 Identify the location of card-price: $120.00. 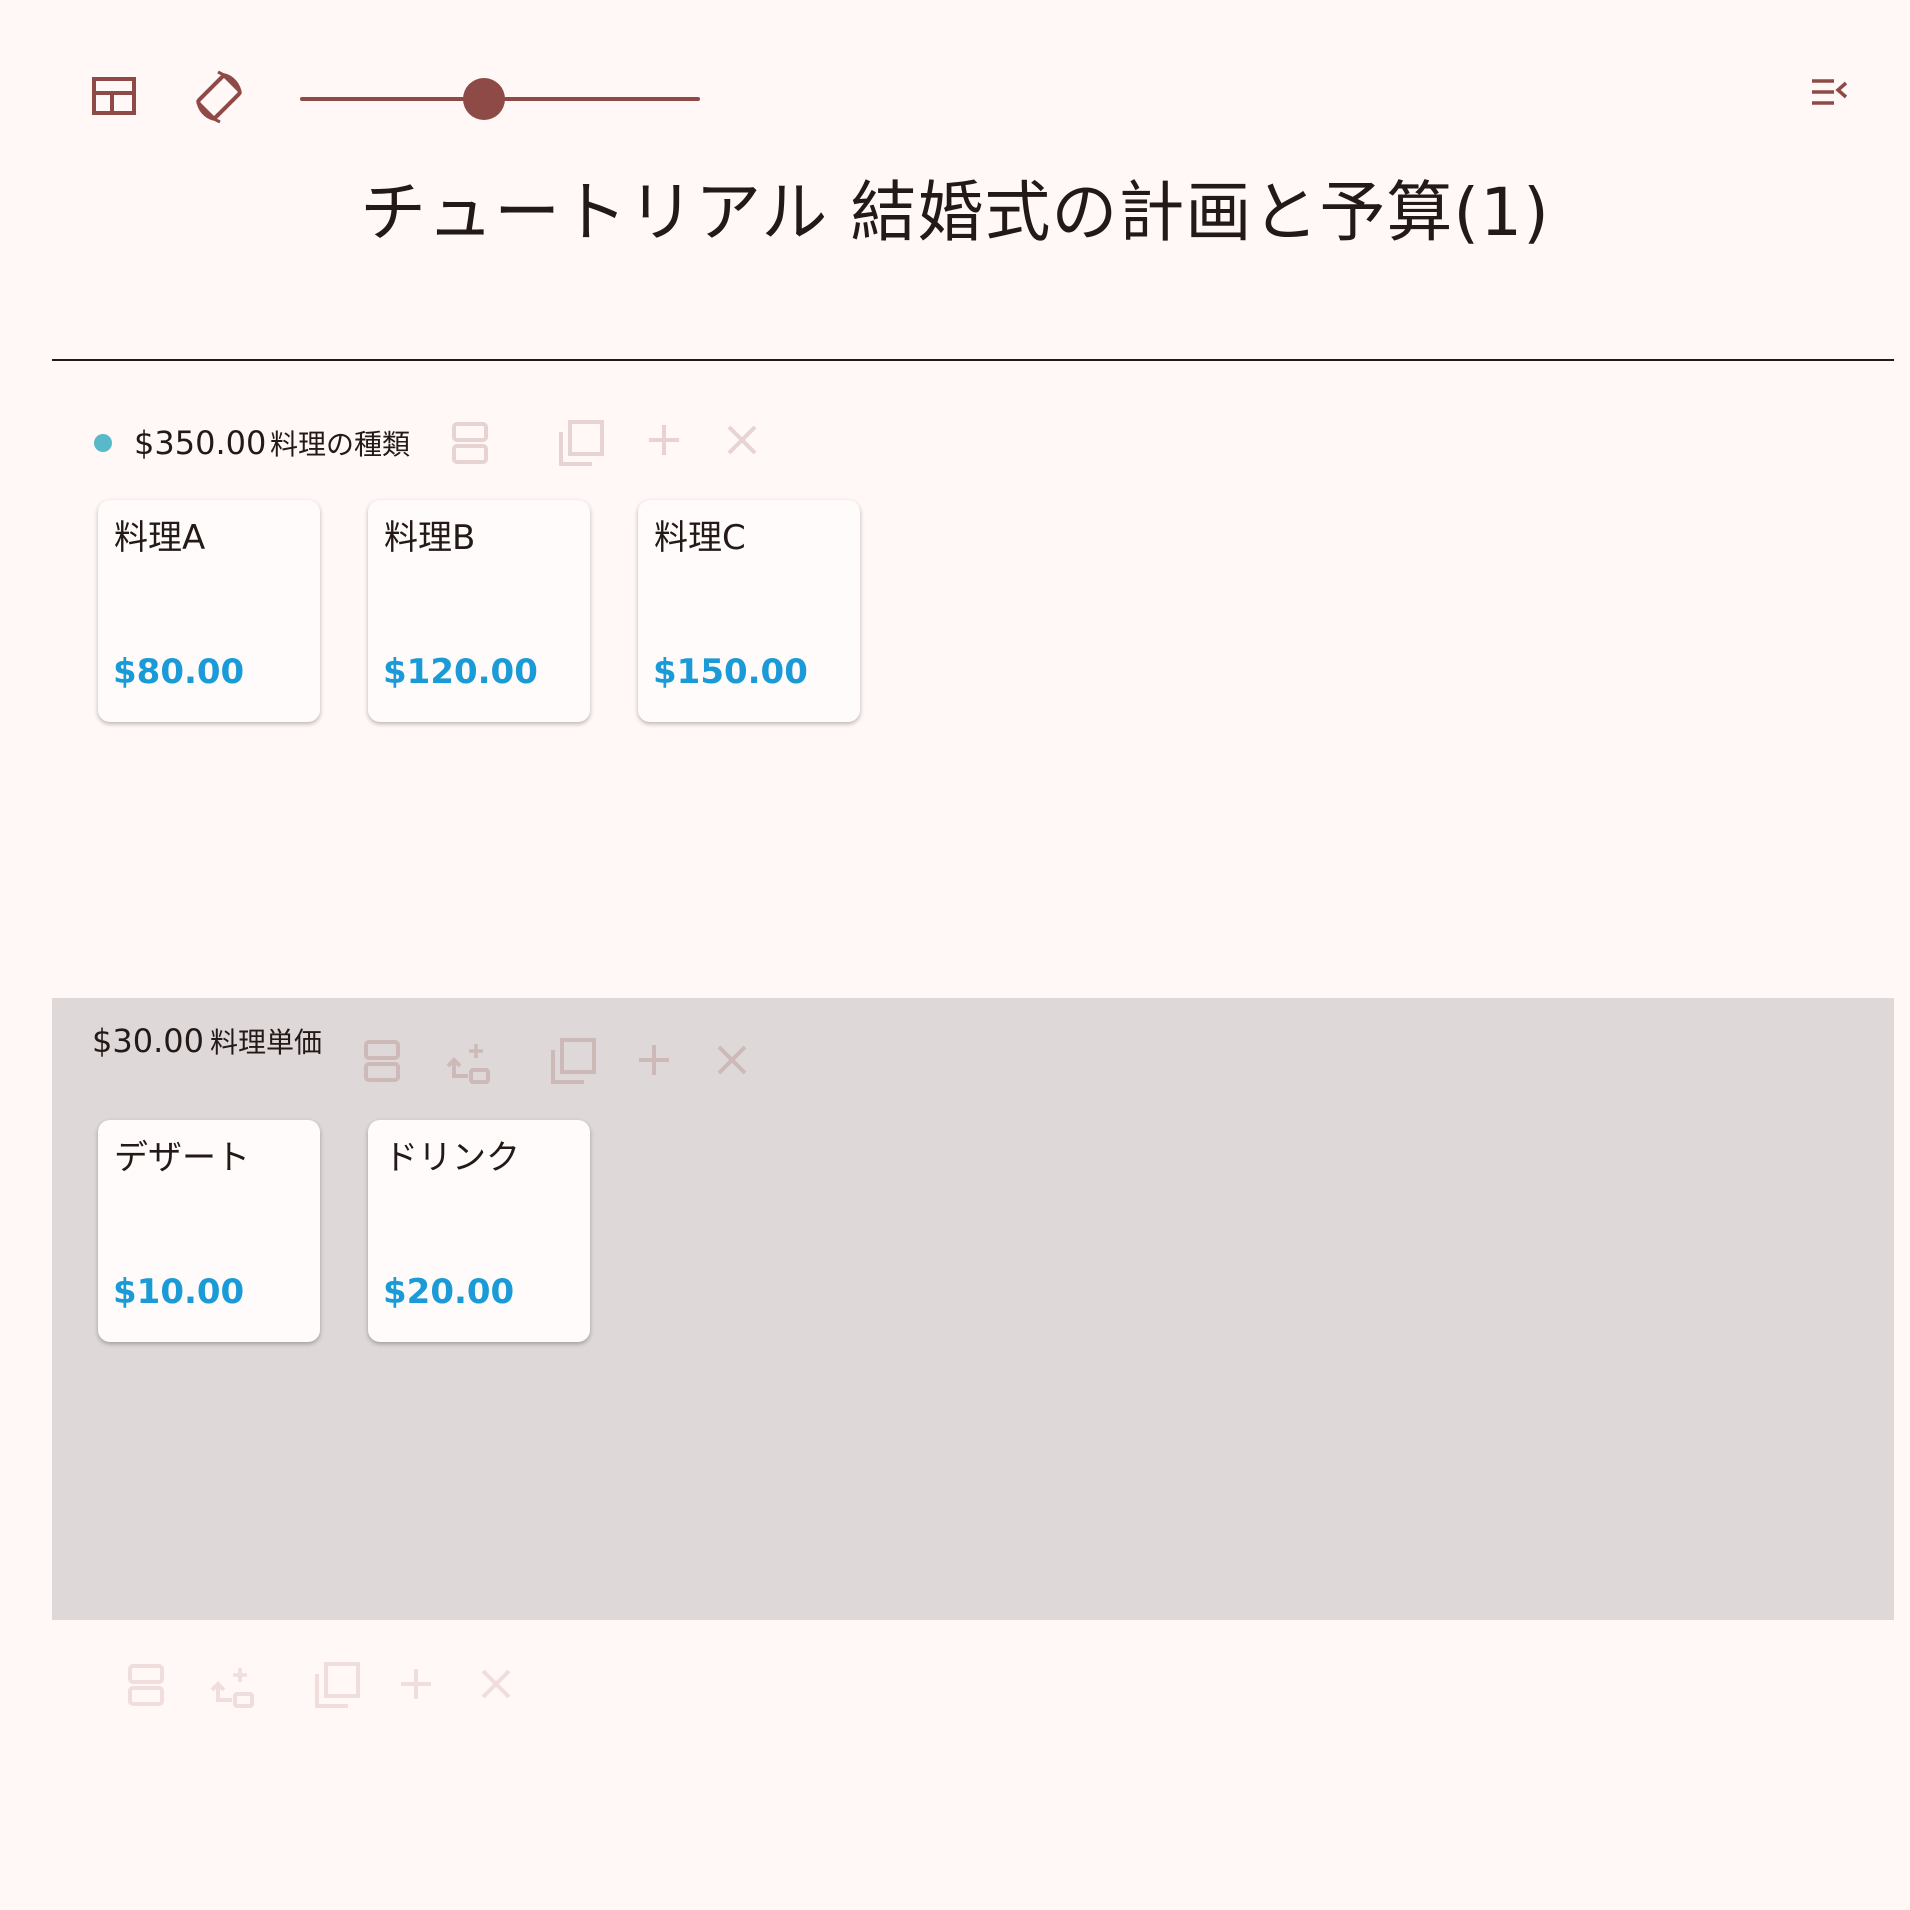
(460, 672).